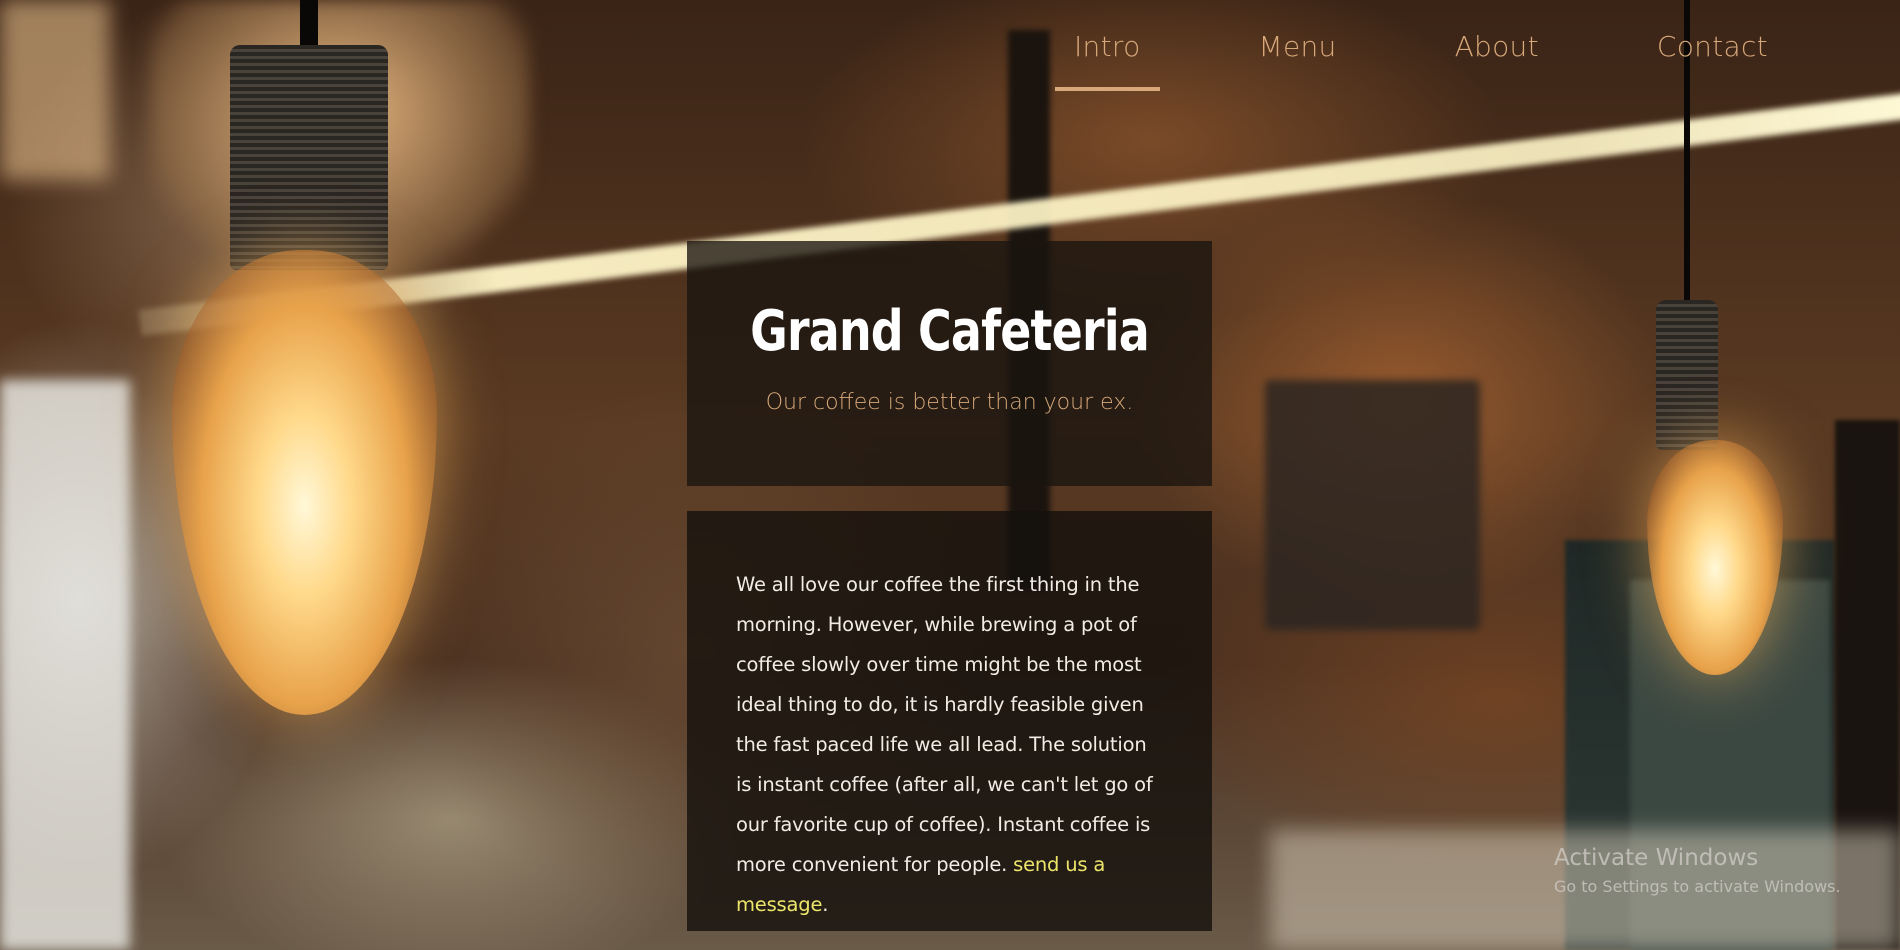 This screenshot has height=950, width=1900. I want to click on site-tagline: Our coffee is better than your ex., so click(949, 402).